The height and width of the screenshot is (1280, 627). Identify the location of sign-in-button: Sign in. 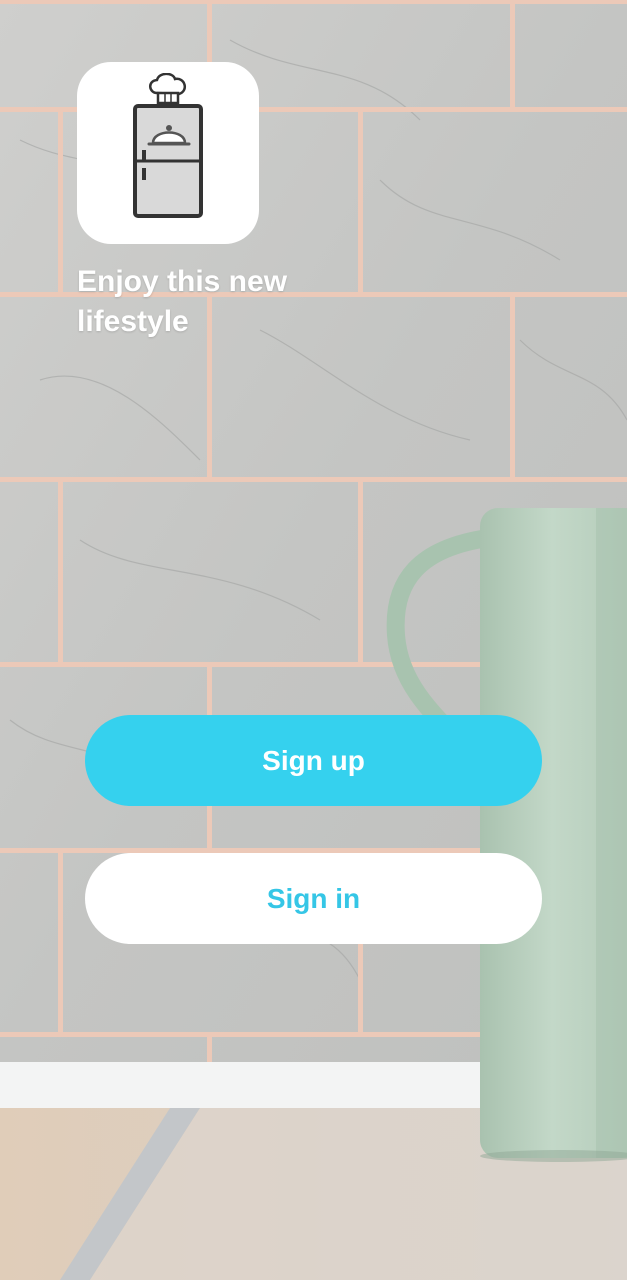
(313, 898).